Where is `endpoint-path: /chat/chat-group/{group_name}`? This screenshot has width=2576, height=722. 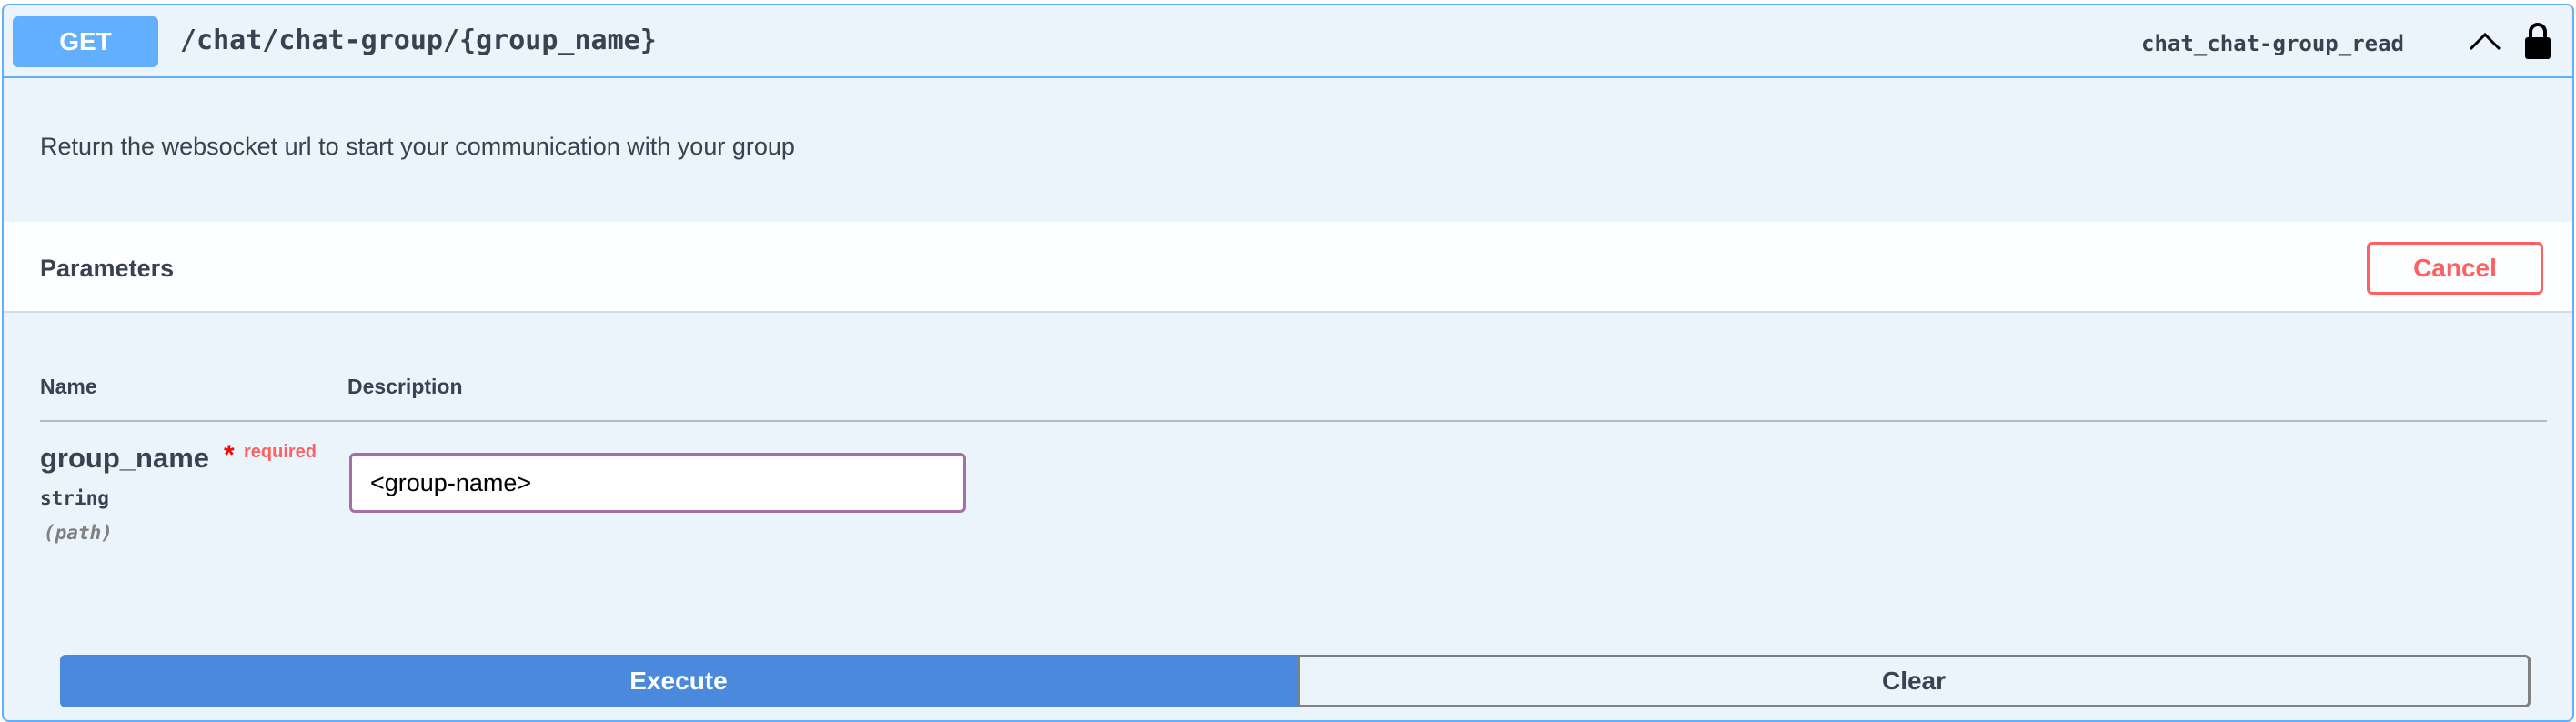
endpoint-path: /chat/chat-group/{group_name} is located at coordinates (418, 40).